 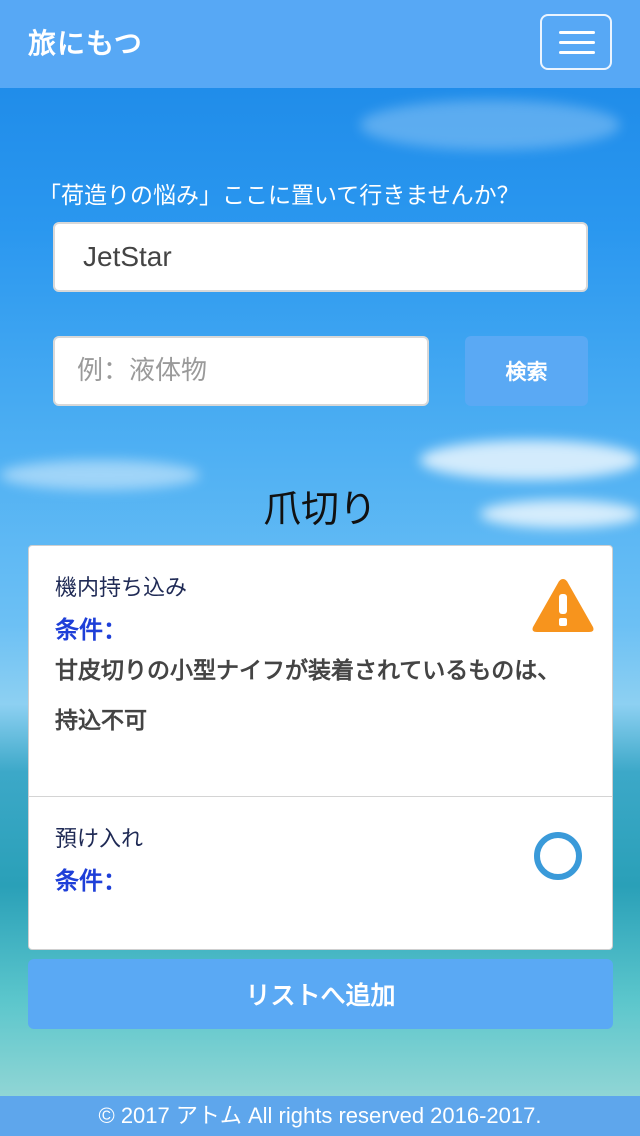 I want to click on warning-icon, so click(x=563, y=605).